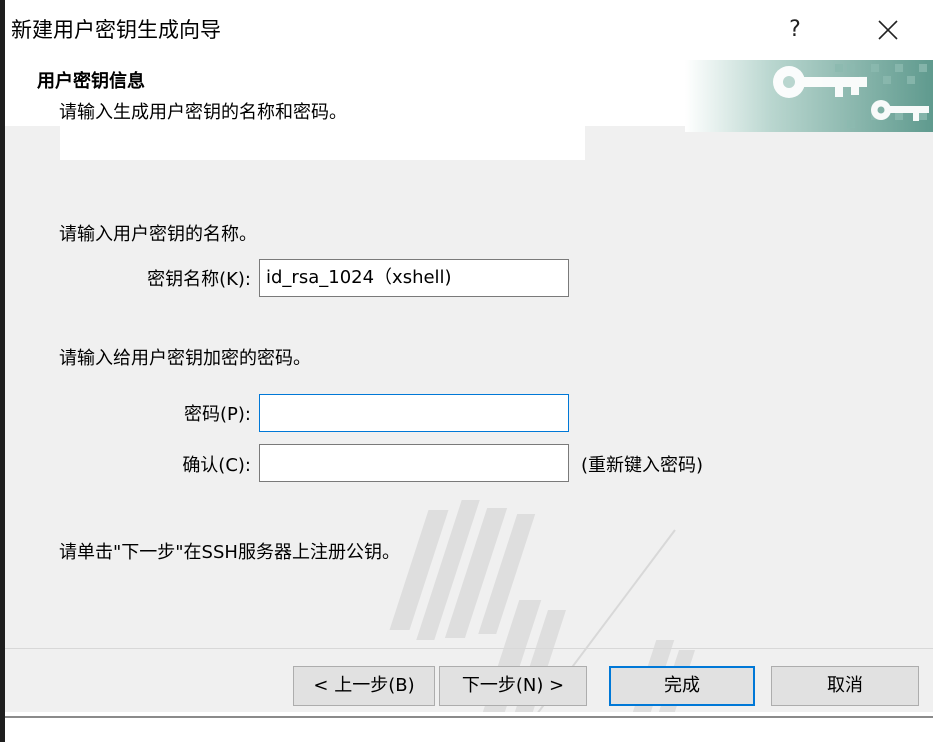 This screenshot has height=742, width=933. Describe the element at coordinates (469, 30) in the screenshot. I see `title-bar: 新建用户密钥生成向导 ?` at that location.